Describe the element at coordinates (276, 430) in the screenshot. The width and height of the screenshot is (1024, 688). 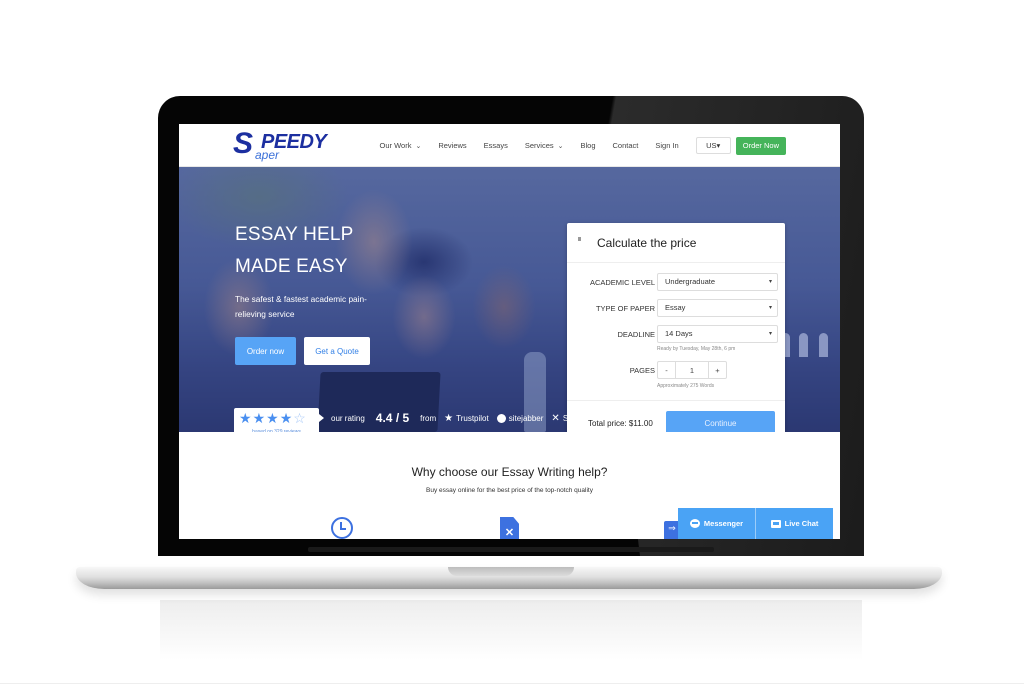
I see `rating-review-count: based on 329 reviews` at that location.